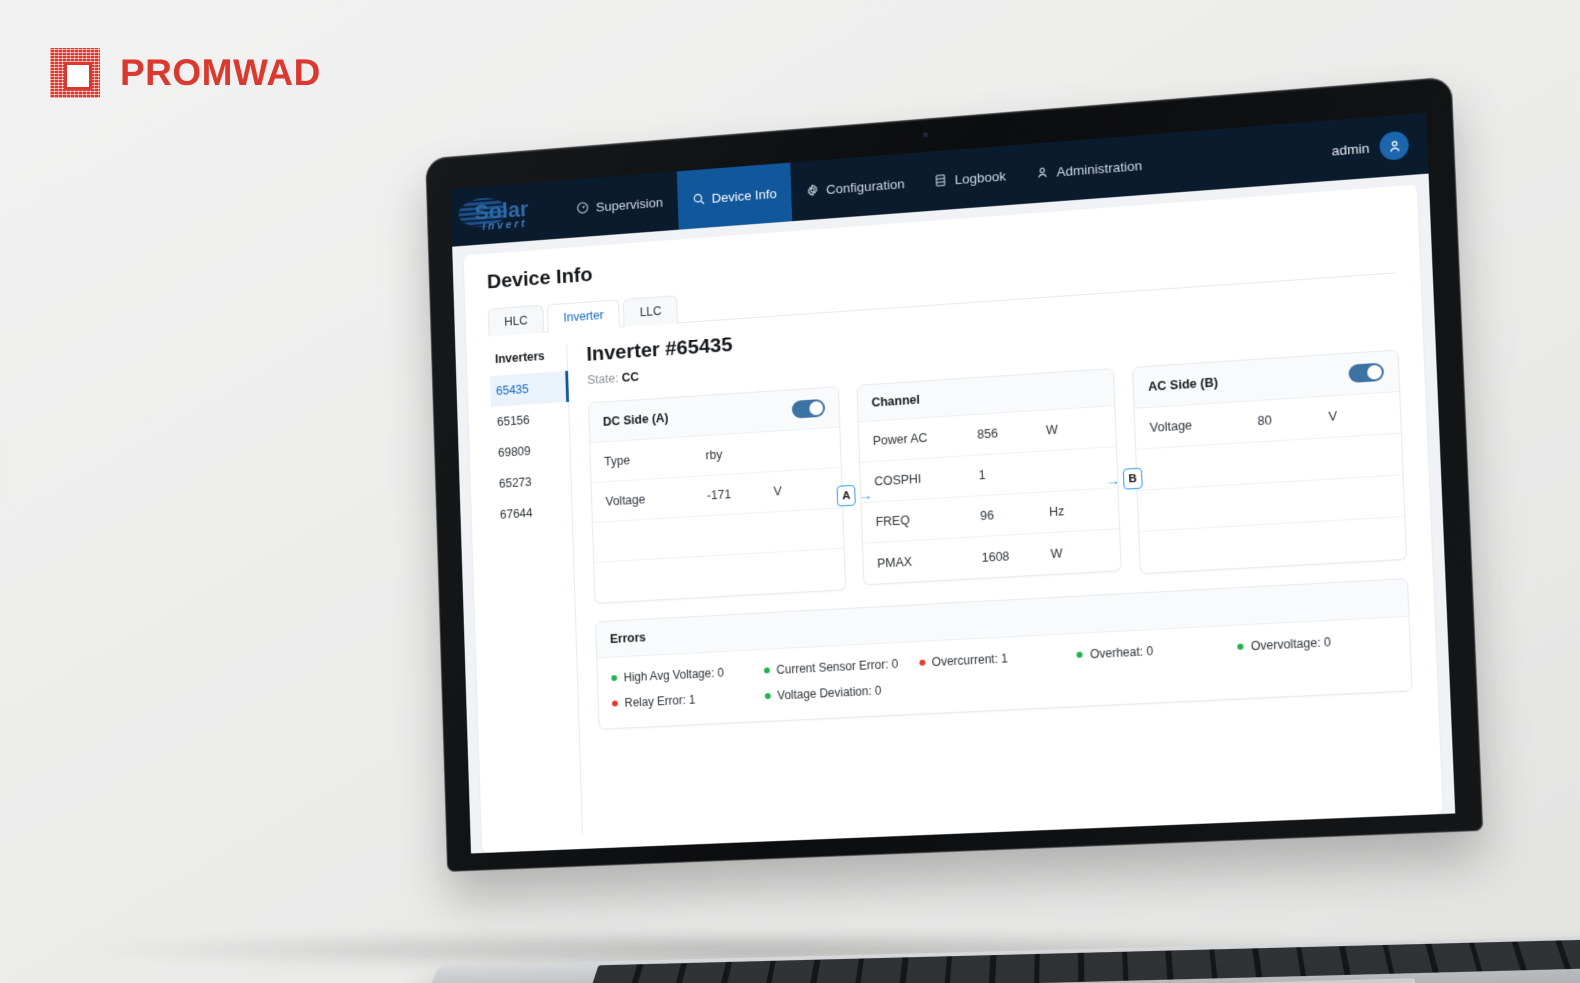 The width and height of the screenshot is (1580, 983). What do you see at coordinates (980, 177) in the screenshot?
I see `nav-label-logbook: Logbook` at bounding box center [980, 177].